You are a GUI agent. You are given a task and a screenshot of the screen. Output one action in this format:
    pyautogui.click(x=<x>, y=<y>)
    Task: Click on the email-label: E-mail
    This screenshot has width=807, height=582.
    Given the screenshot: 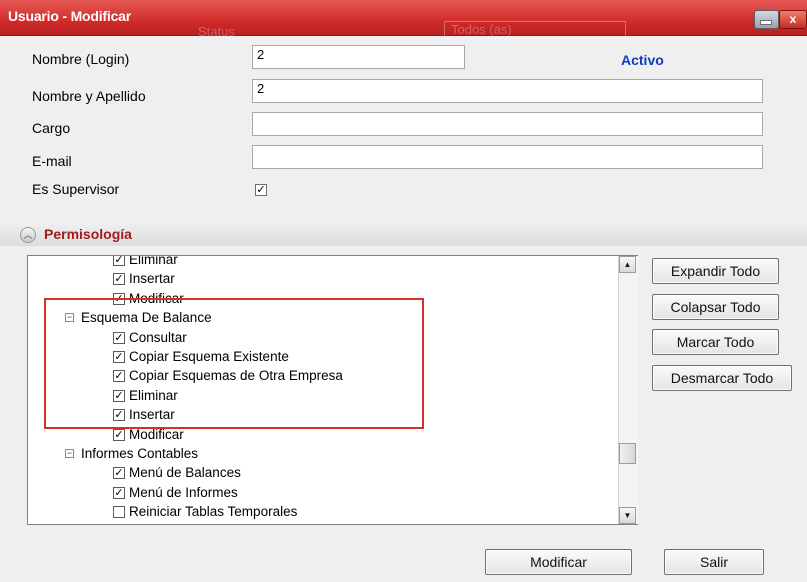 What is the action you would take?
    pyautogui.click(x=52, y=161)
    